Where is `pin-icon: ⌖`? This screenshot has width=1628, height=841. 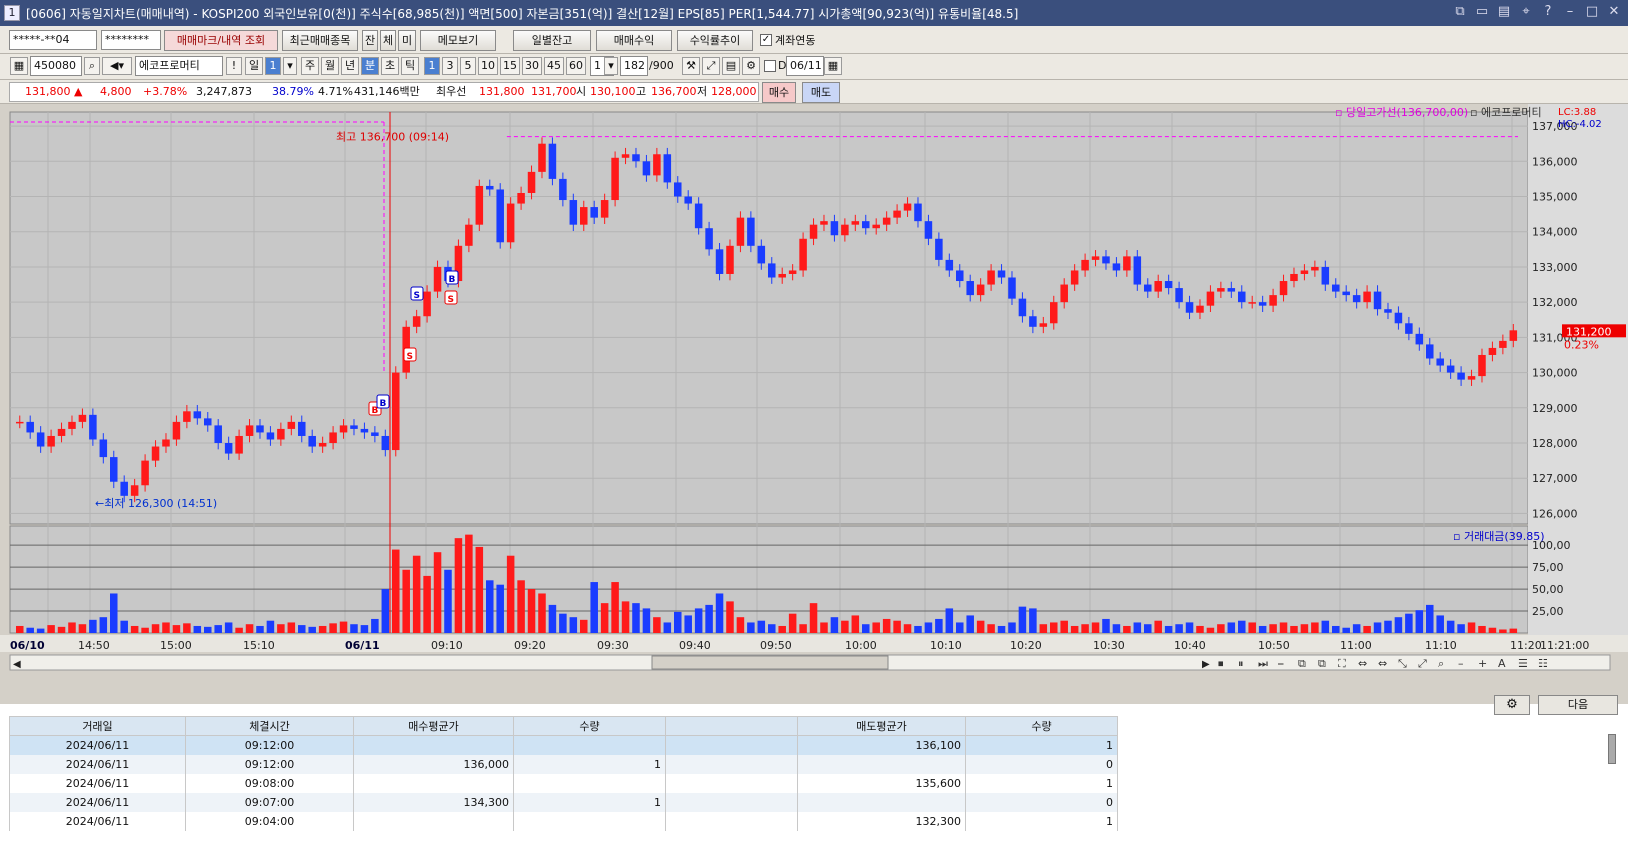 pin-icon: ⌖ is located at coordinates (1526, 12).